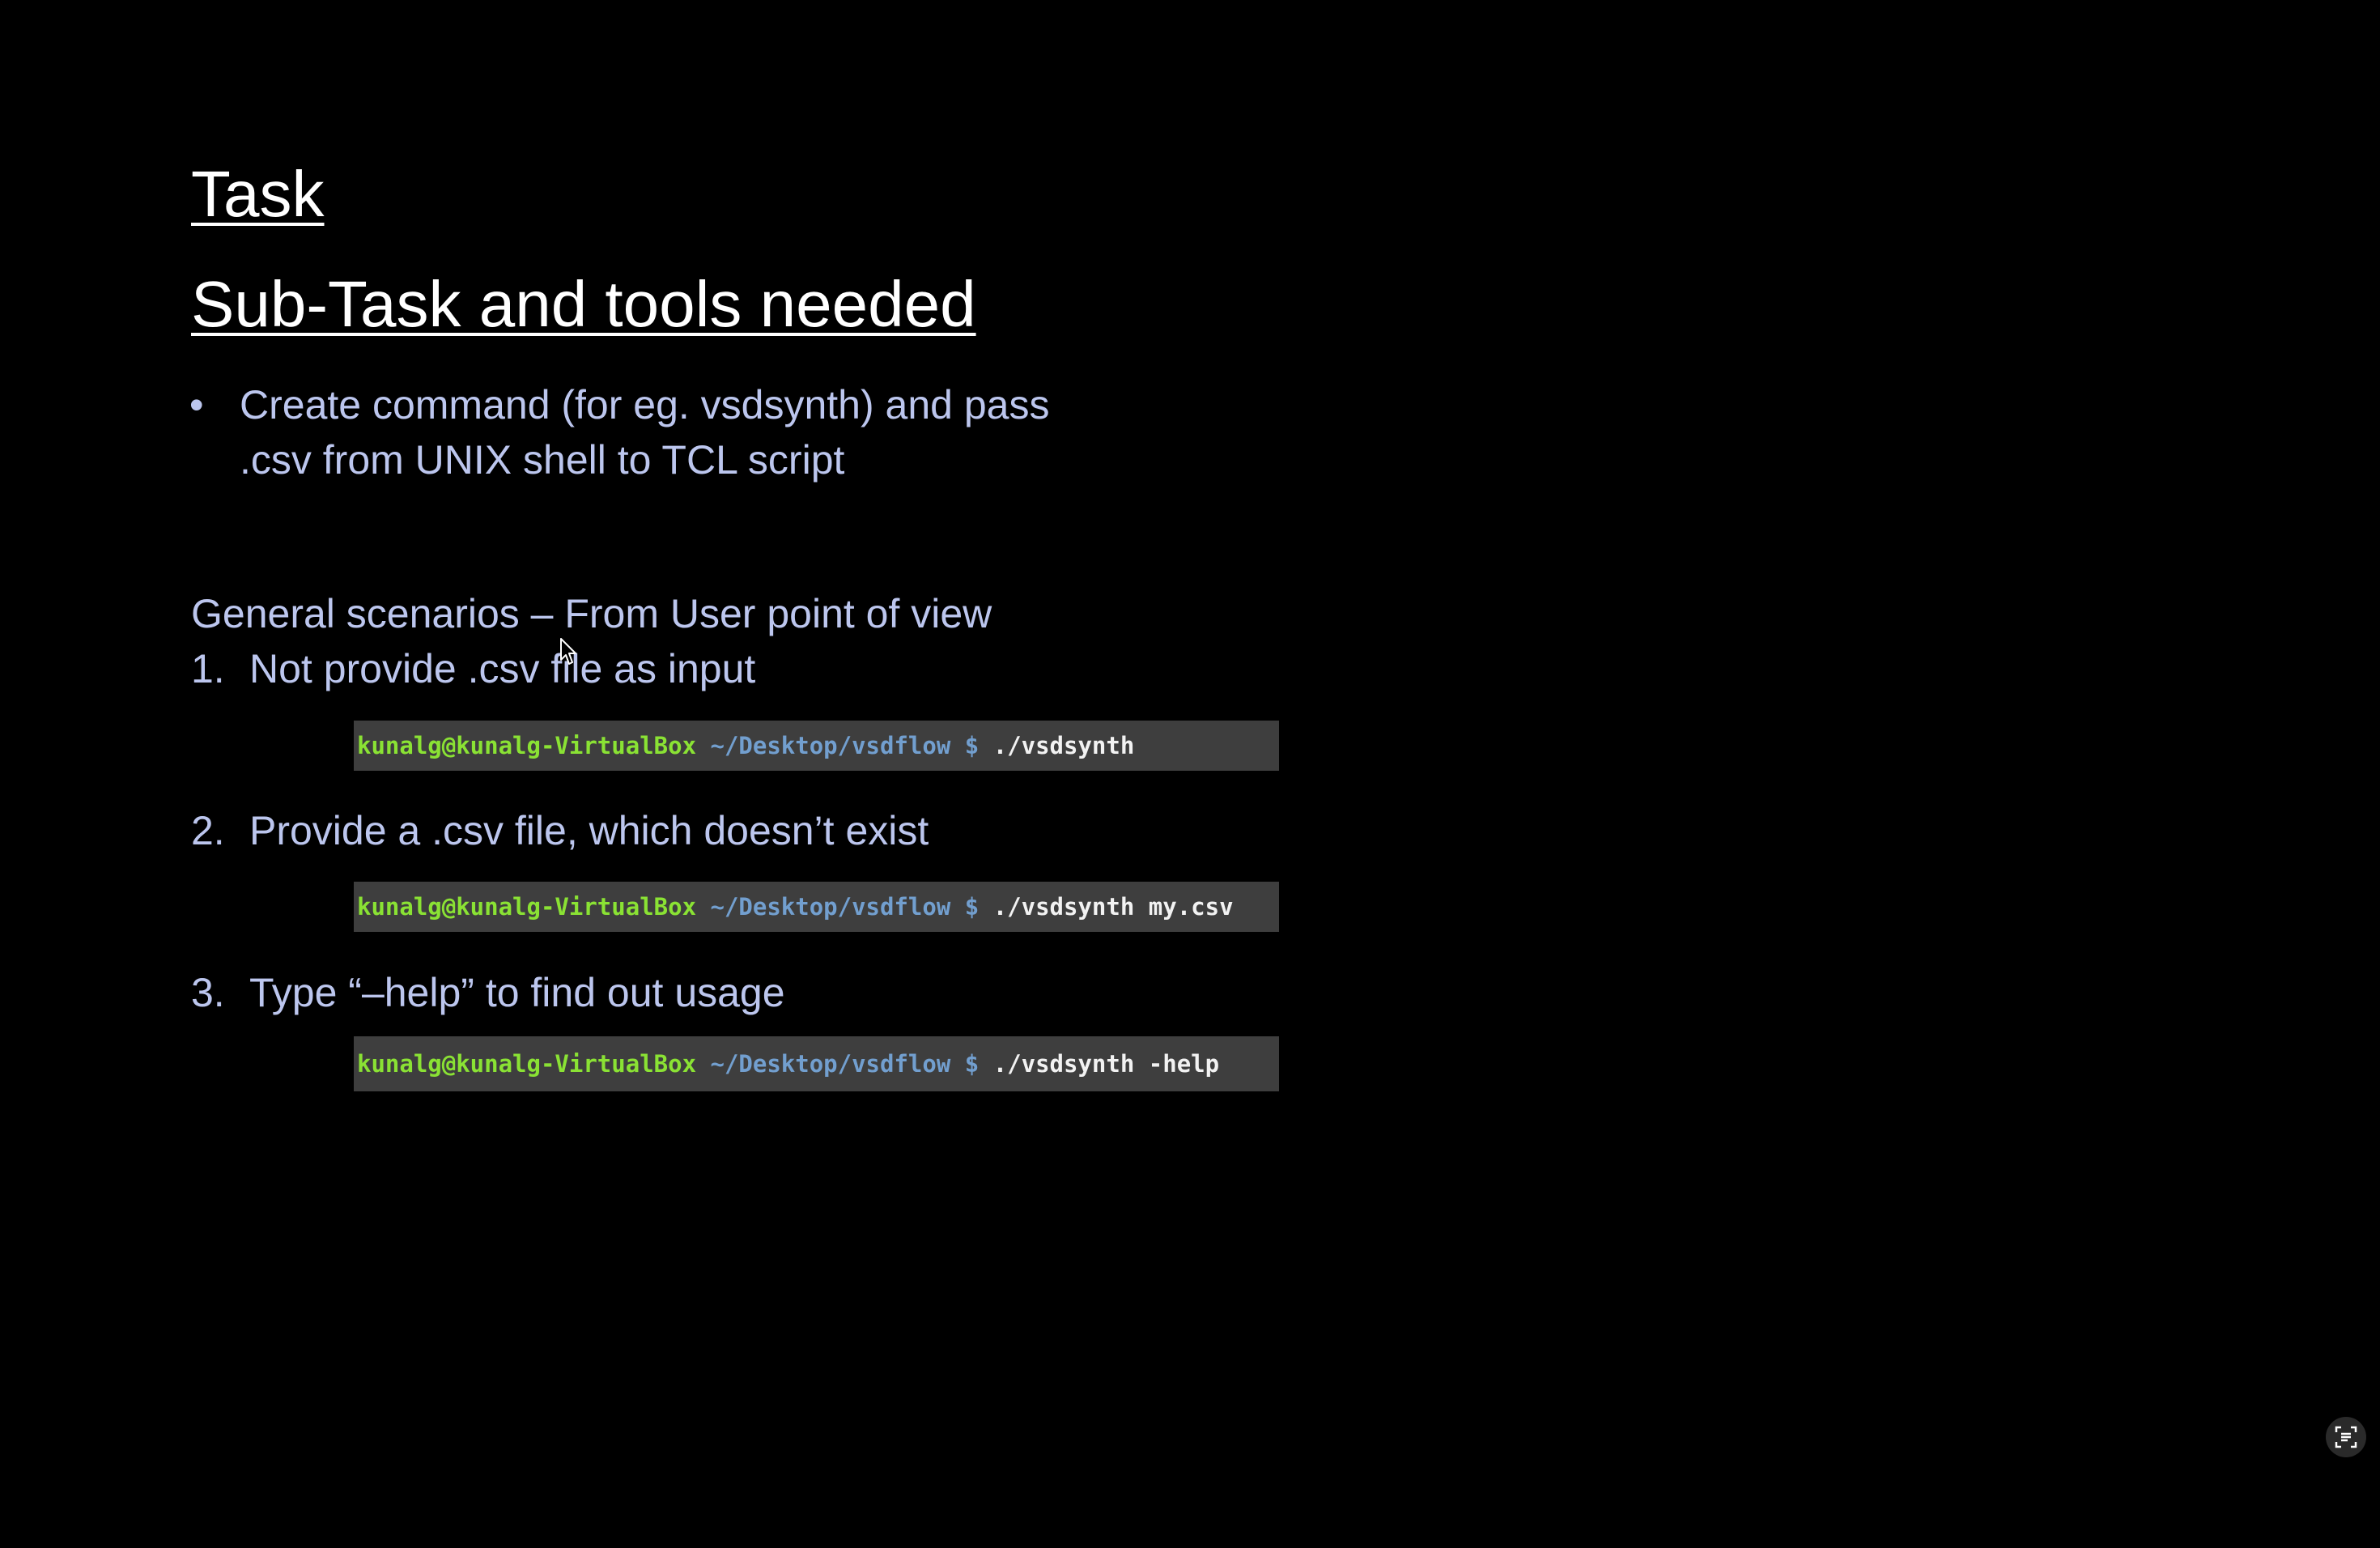 This screenshot has width=2380, height=1548. I want to click on scenario-text: Type “–help” to find out usage, so click(517, 993).